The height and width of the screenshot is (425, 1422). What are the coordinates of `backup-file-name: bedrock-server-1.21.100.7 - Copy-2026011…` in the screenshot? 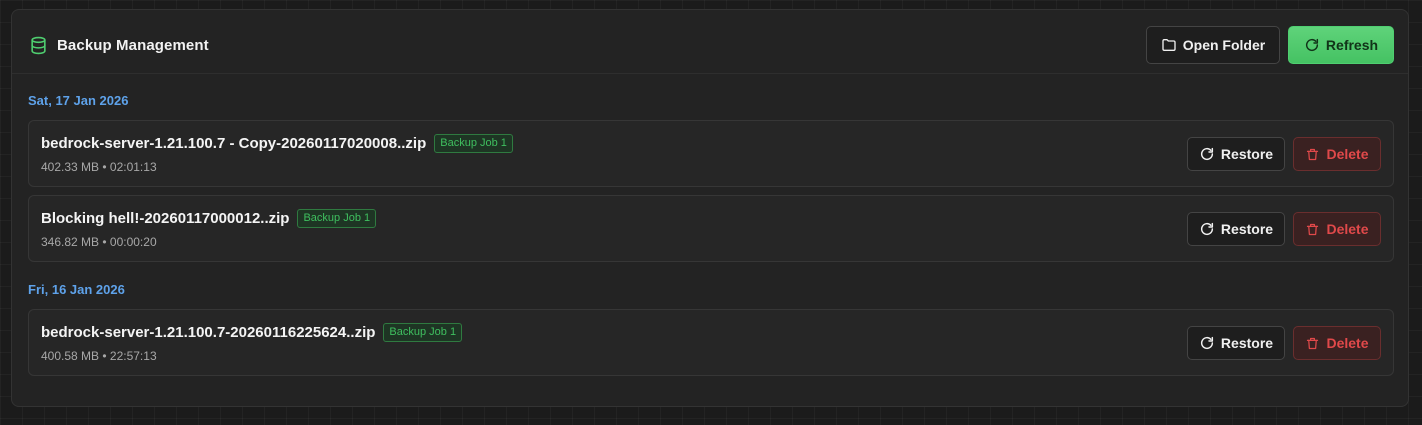 It's located at (234, 143).